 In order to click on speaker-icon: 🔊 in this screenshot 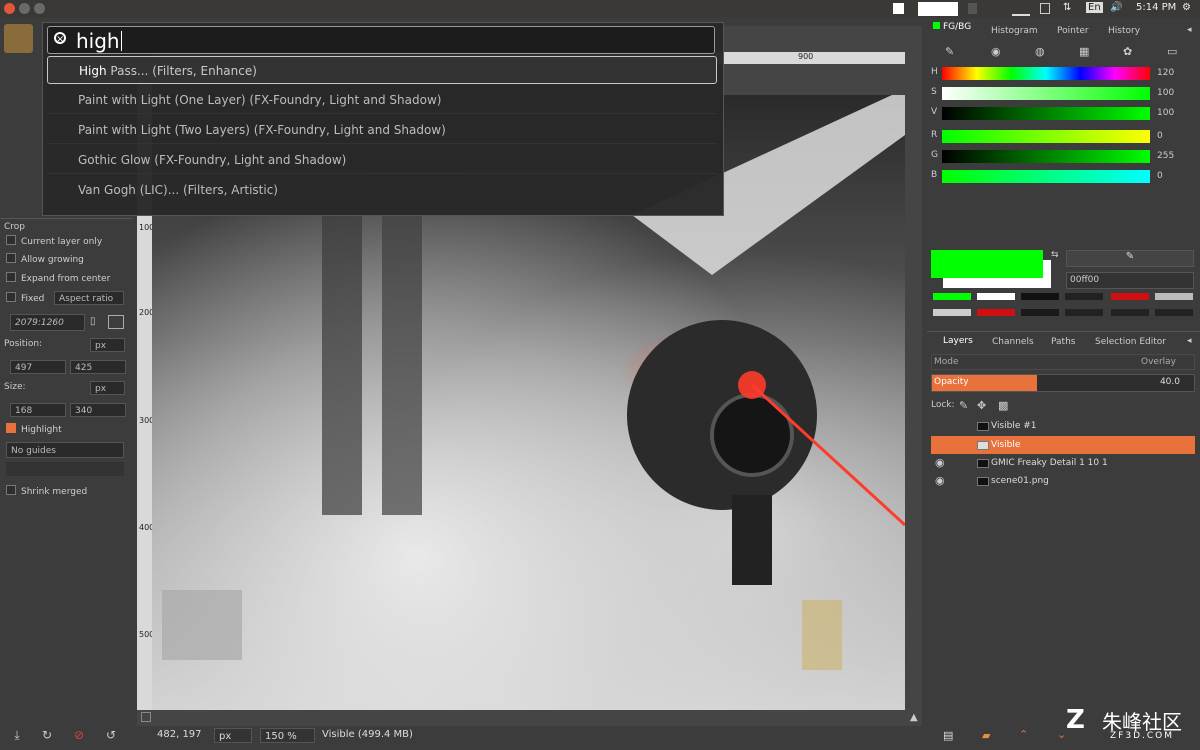, I will do `click(1116, 7)`.